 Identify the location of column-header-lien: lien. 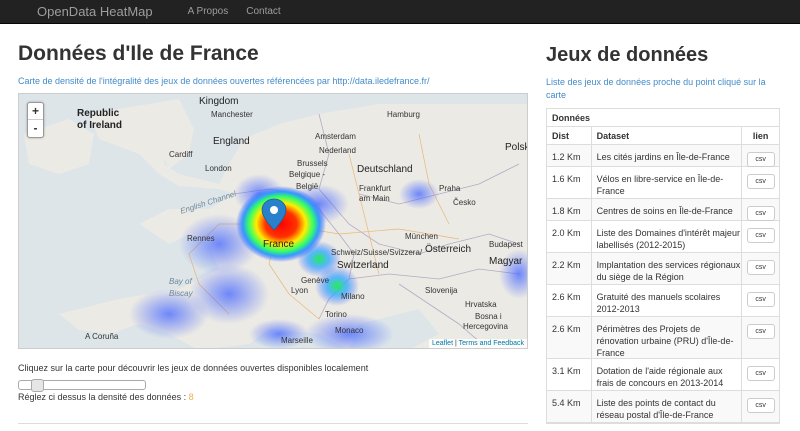
(760, 136).